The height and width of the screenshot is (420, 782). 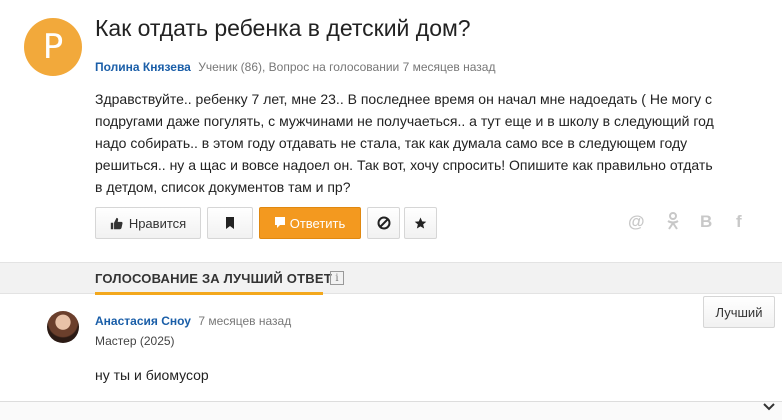 What do you see at coordinates (391, 278) in the screenshot?
I see `vote-section-header: ГОЛОСОВАНИЕ ЗА ЛУЧШИЙ ОТВЕТ i` at bounding box center [391, 278].